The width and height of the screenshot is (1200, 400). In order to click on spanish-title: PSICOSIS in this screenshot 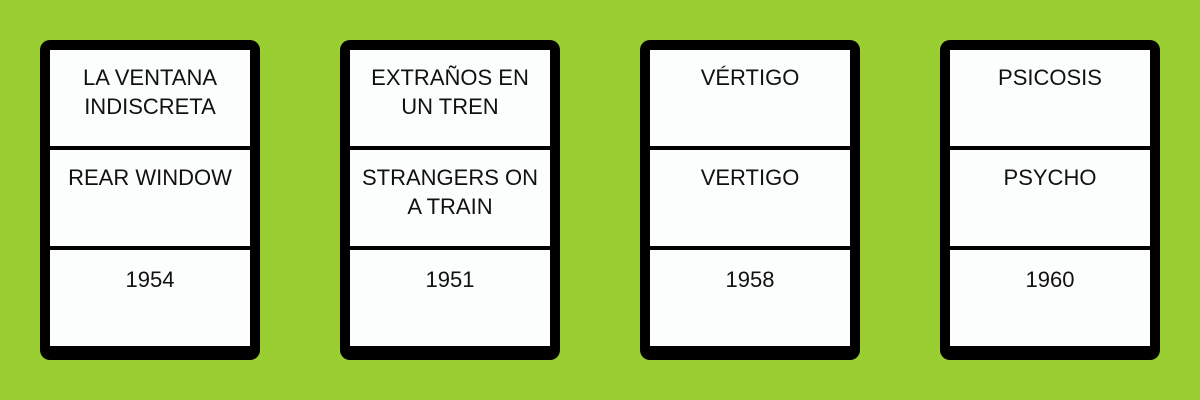, I will do `click(1050, 98)`.